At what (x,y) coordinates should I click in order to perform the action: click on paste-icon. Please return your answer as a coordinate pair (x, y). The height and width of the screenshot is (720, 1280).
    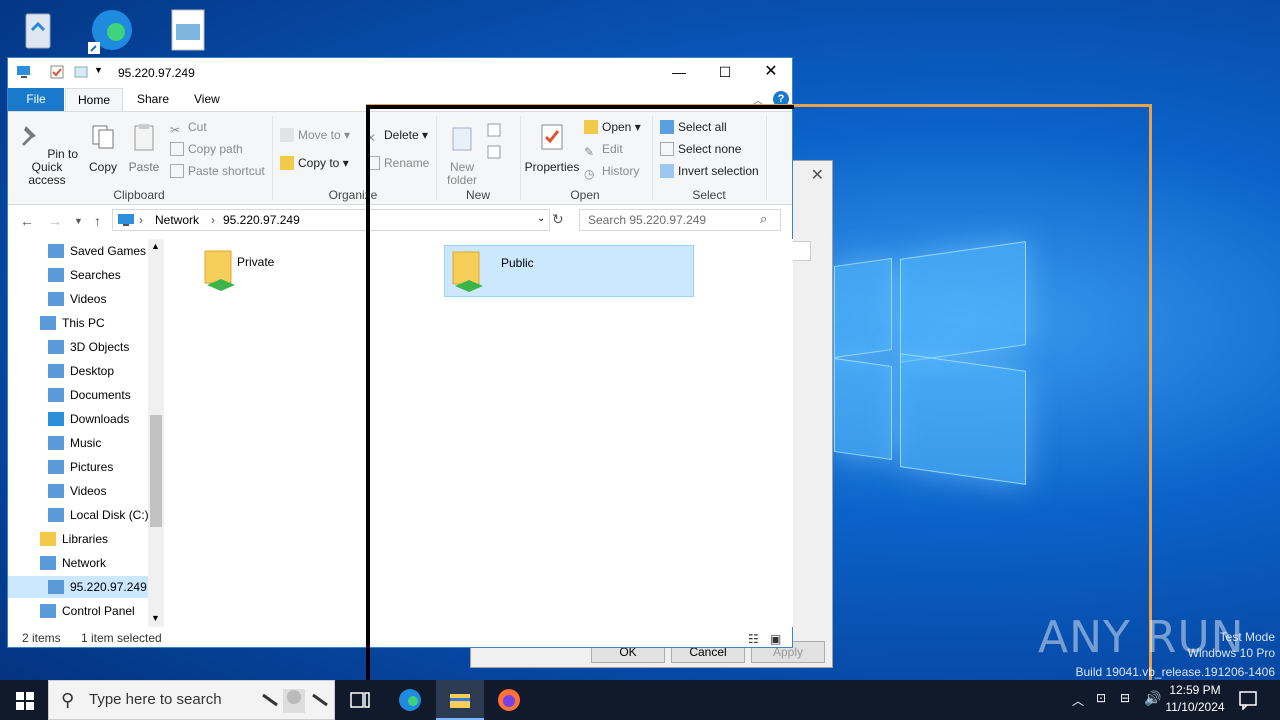
    Looking at the image, I should click on (144, 137).